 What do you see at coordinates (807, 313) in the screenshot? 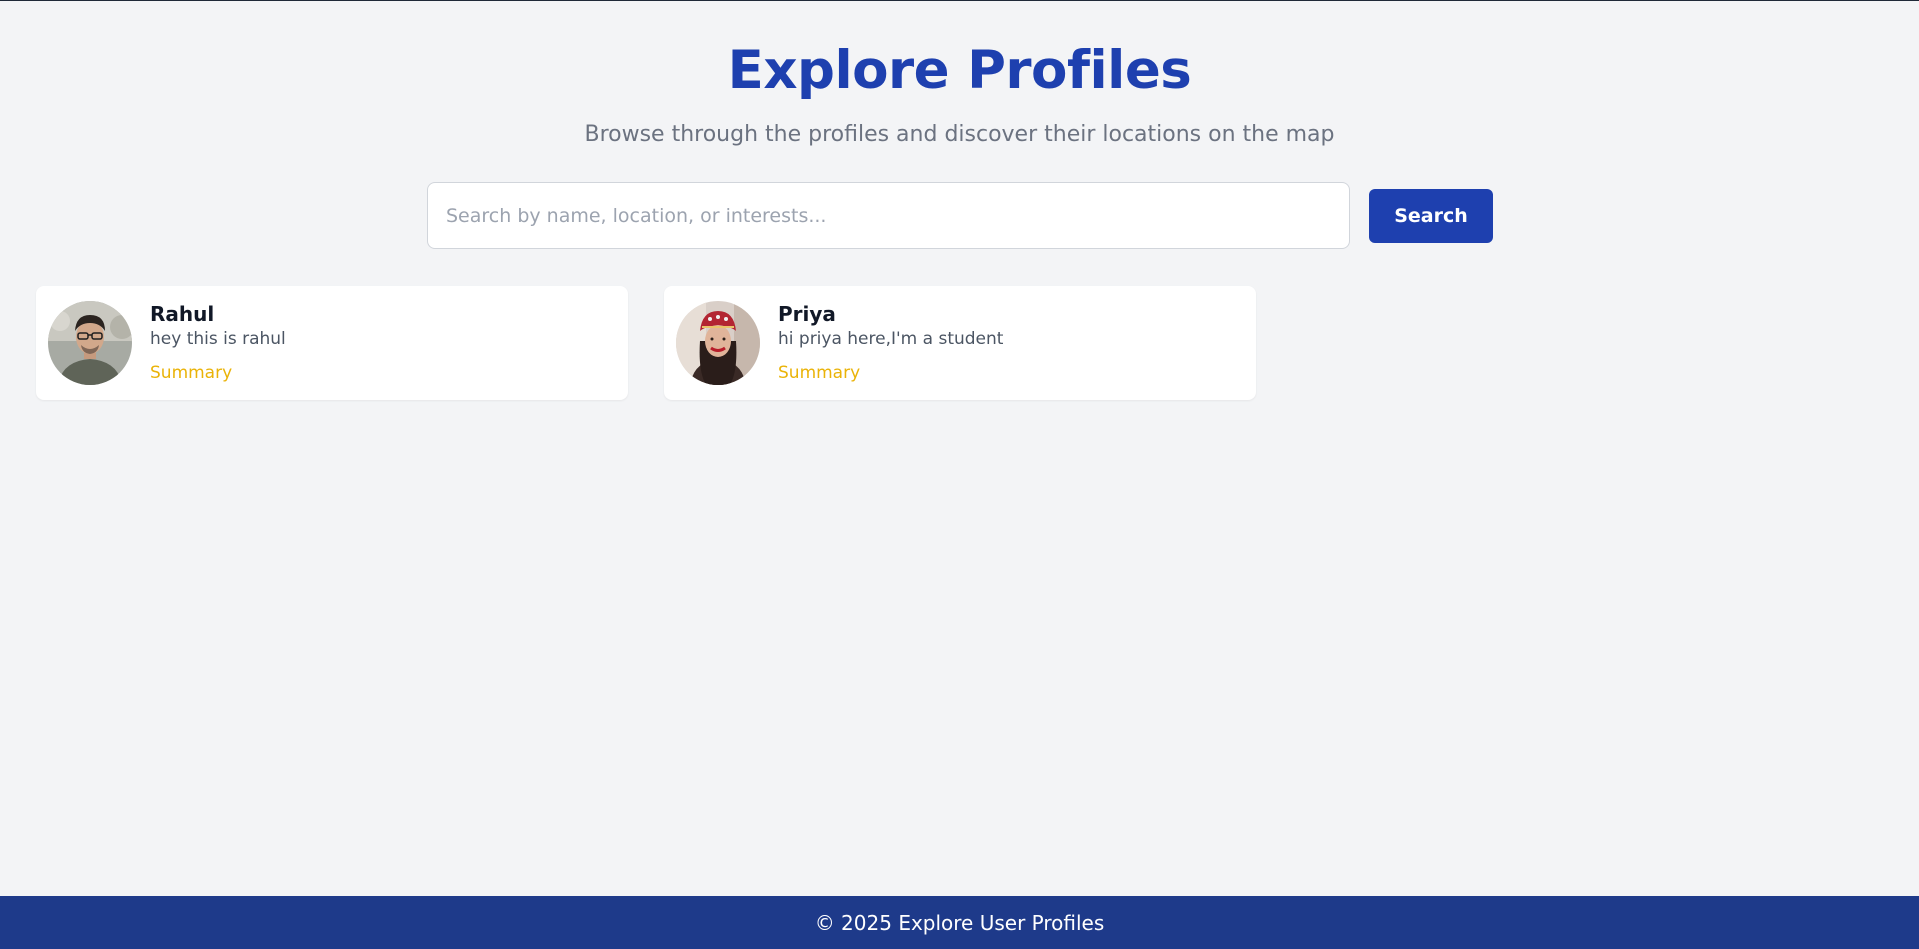
I see `profile-name: Priya` at bounding box center [807, 313].